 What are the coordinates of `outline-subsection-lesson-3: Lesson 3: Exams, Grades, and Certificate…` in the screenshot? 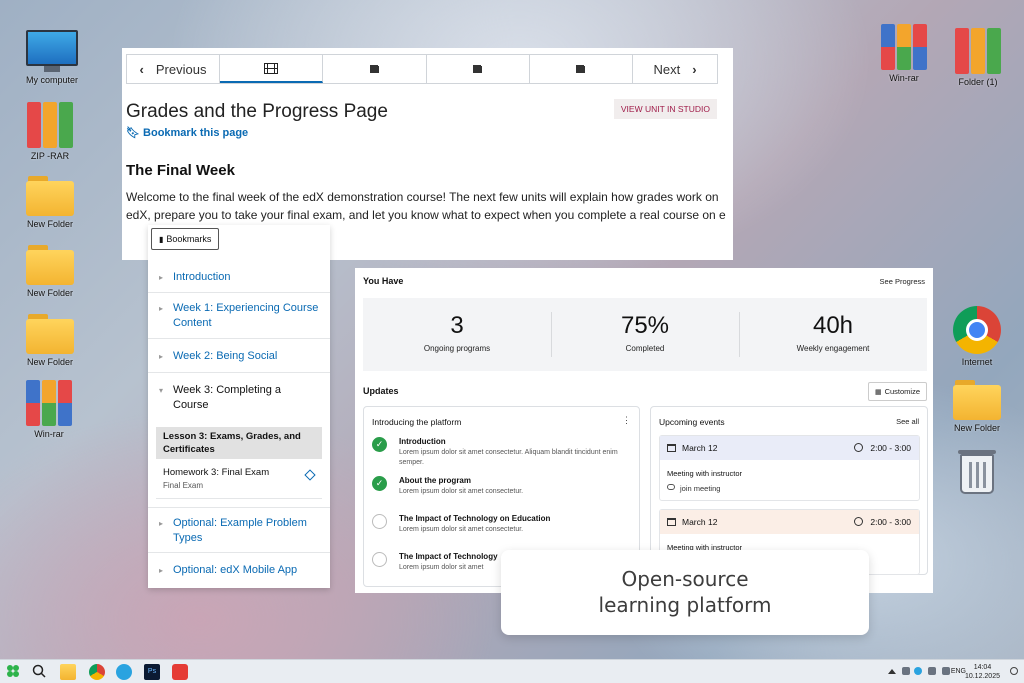 It's located at (239, 443).